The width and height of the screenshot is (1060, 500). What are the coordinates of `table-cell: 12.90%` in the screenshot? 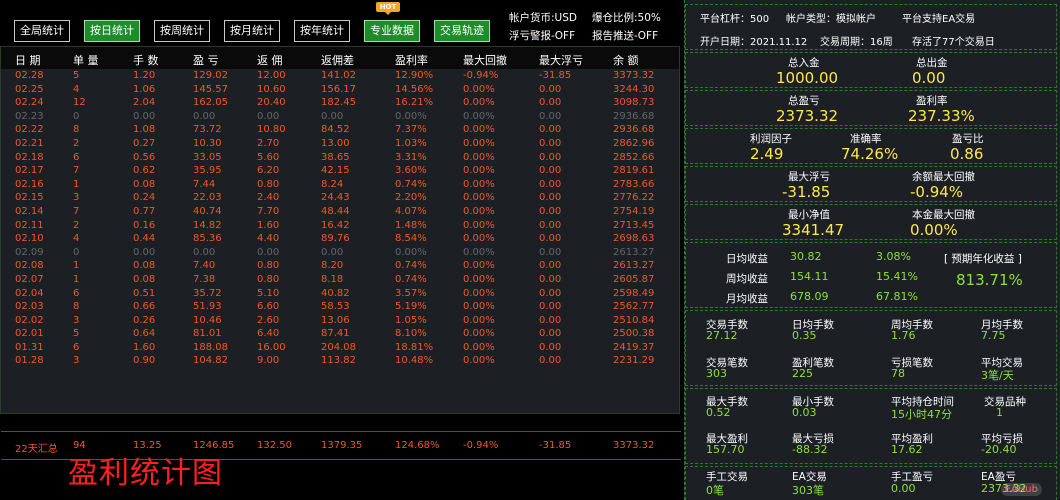 It's located at (414, 75).